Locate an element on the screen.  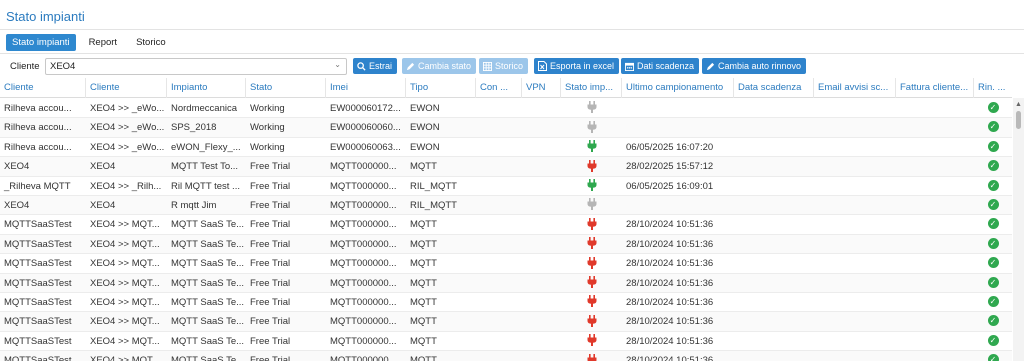
cell-ultimo-campionamento: 28/10/2024 10:51:36 is located at coordinates (670, 341).